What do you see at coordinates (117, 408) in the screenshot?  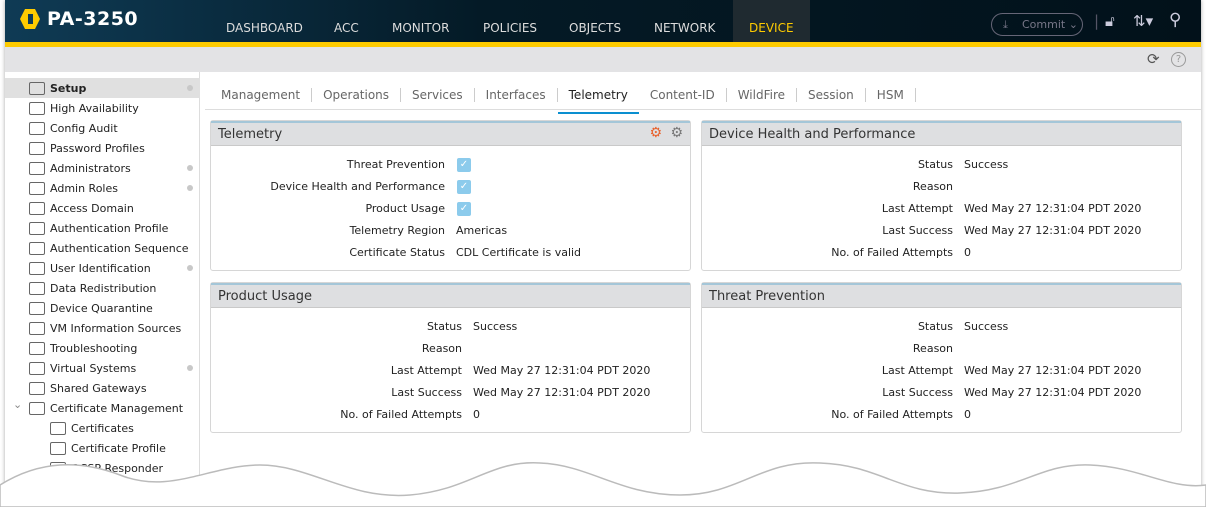 I see `sidebar-item-label: Certificate Management` at bounding box center [117, 408].